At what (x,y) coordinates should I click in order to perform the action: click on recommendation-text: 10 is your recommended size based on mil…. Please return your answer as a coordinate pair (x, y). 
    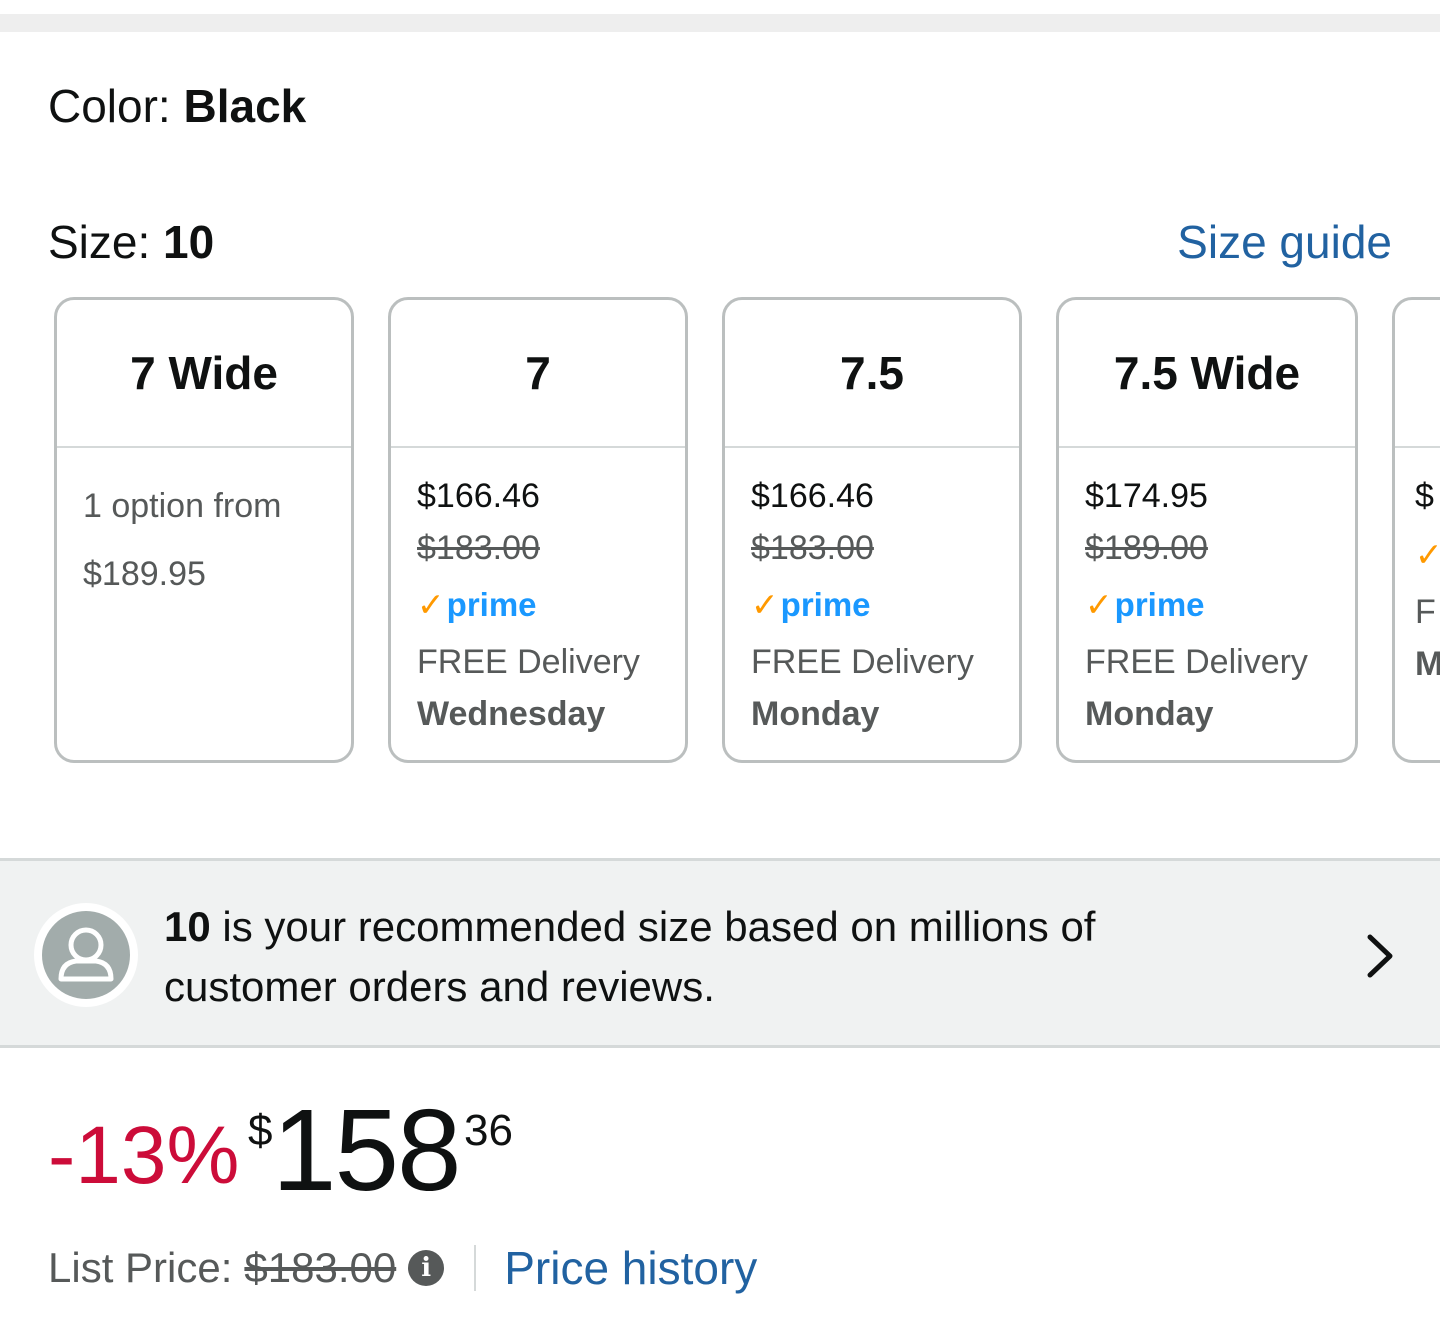
    Looking at the image, I should click on (630, 956).